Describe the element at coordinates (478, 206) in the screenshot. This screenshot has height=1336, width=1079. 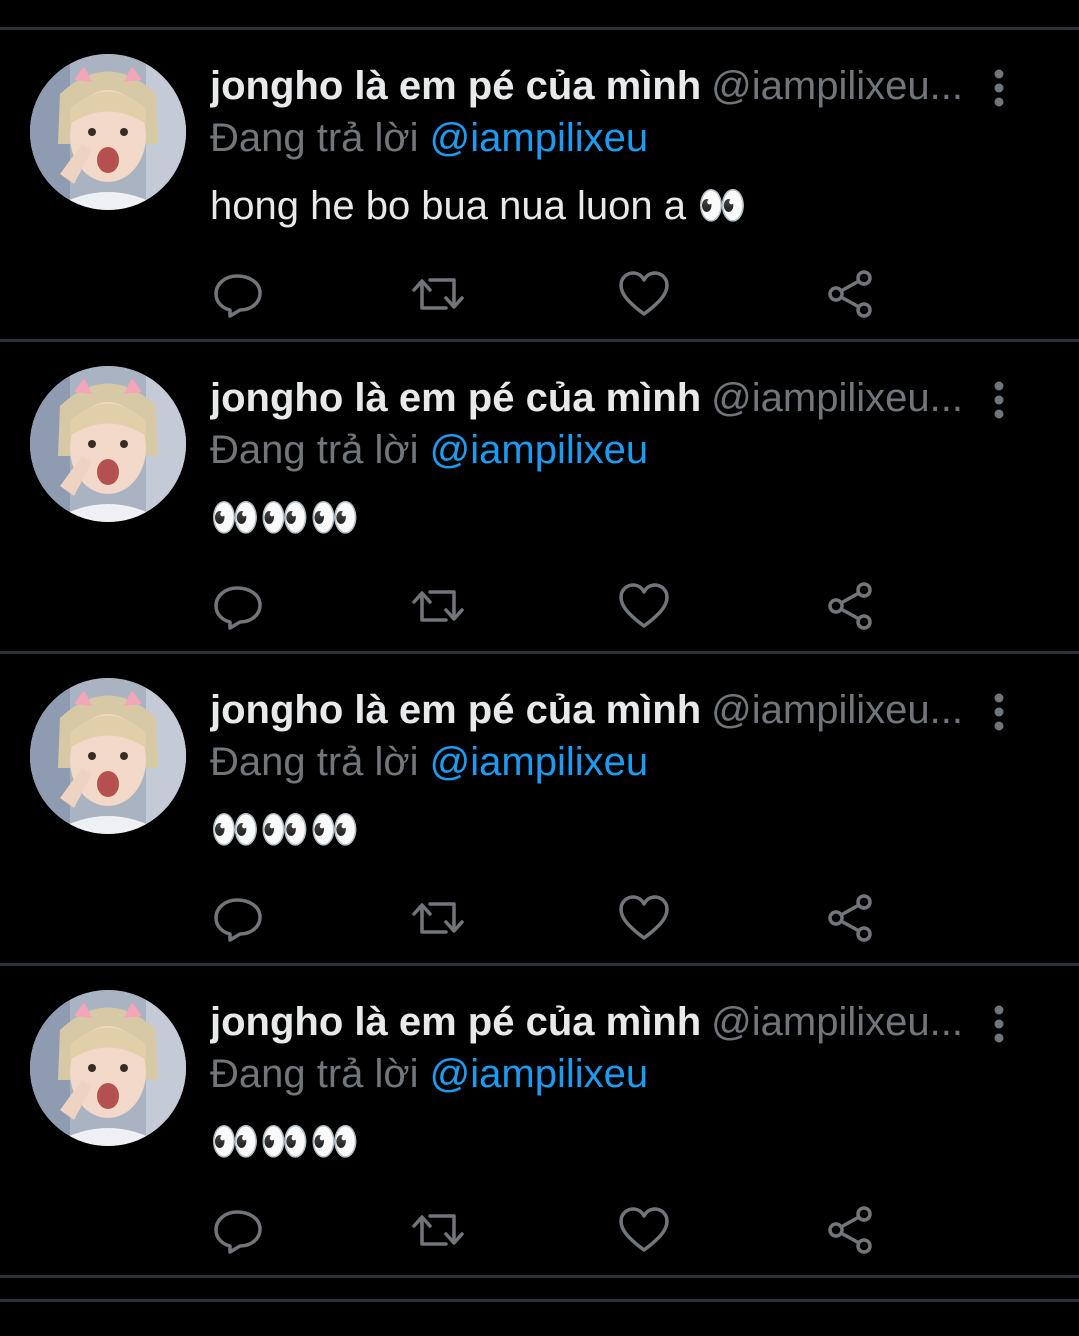
I see `tweet-text: hong he bo bua nua luon a 👀` at that location.